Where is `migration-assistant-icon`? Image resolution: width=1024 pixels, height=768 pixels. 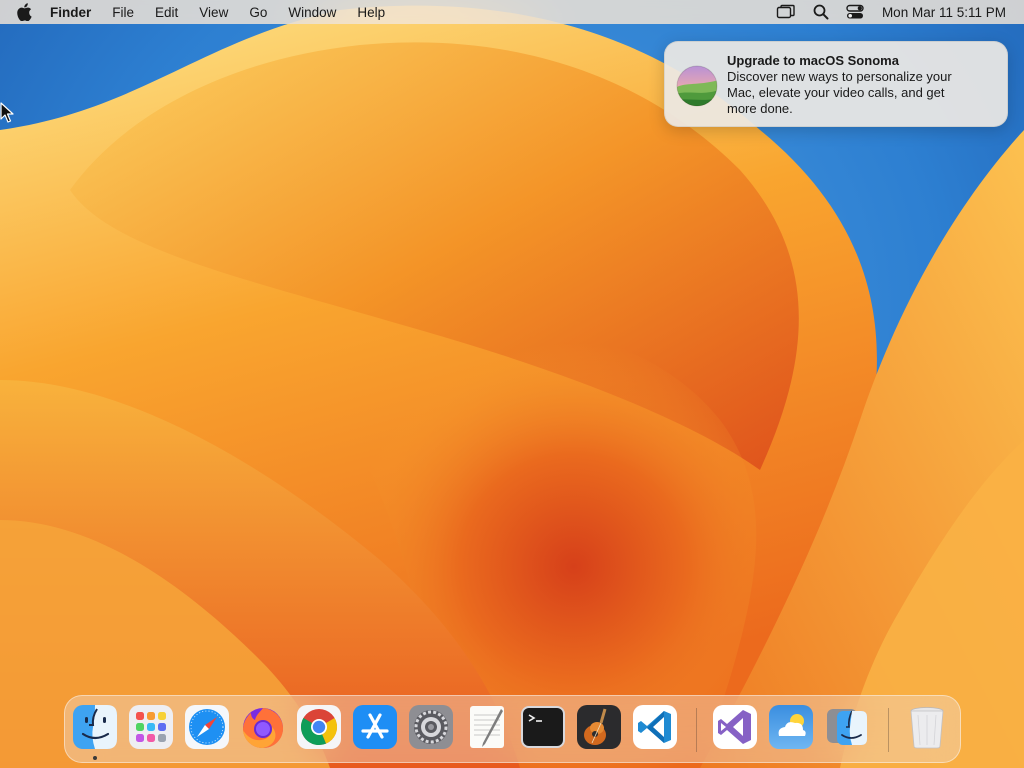
migration-assistant-icon is located at coordinates (847, 727).